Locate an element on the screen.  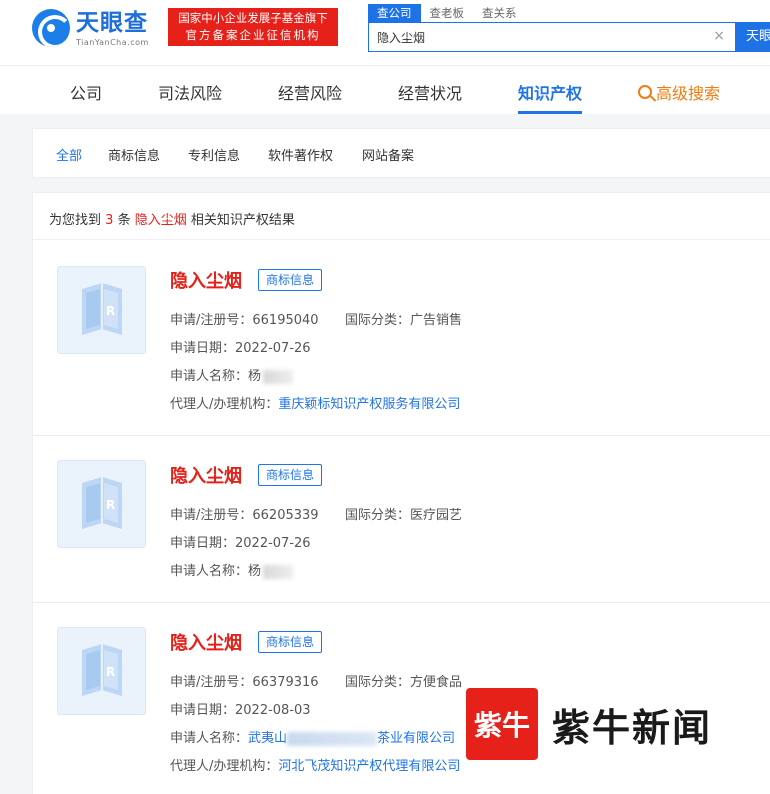
search-tab-relation: 查关系 is located at coordinates (499, 13).